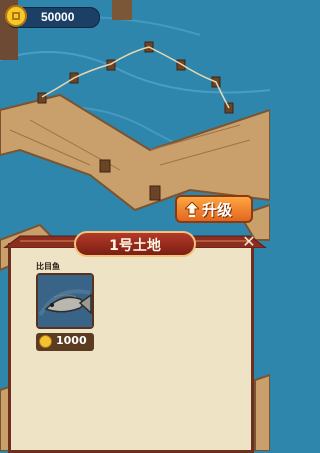 This screenshot has height=453, width=320. I want to click on coin-balance: 50000, so click(52, 16).